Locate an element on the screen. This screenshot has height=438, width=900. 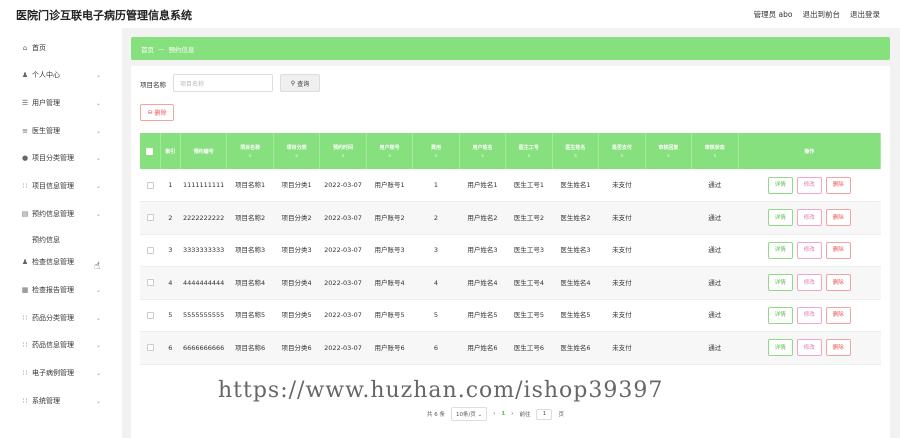
cell-paid: 未支付 is located at coordinates (622, 250).